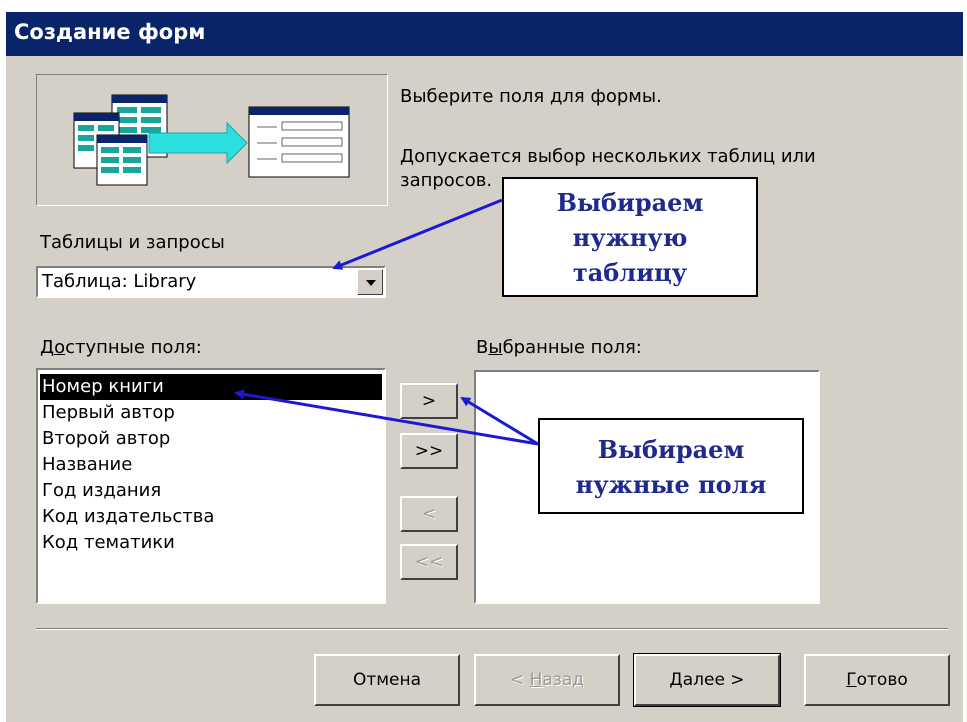 The height and width of the screenshot is (722, 967). I want to click on arrow-to-first-field, so click(386, 417).